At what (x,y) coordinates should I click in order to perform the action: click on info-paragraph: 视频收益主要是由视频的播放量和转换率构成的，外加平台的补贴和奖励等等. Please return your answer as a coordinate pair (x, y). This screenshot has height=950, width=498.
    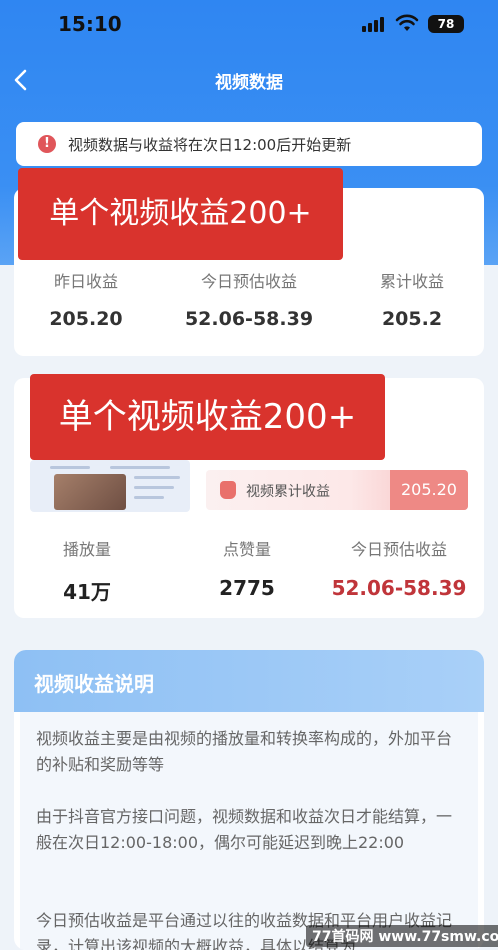
    Looking at the image, I should click on (244, 751).